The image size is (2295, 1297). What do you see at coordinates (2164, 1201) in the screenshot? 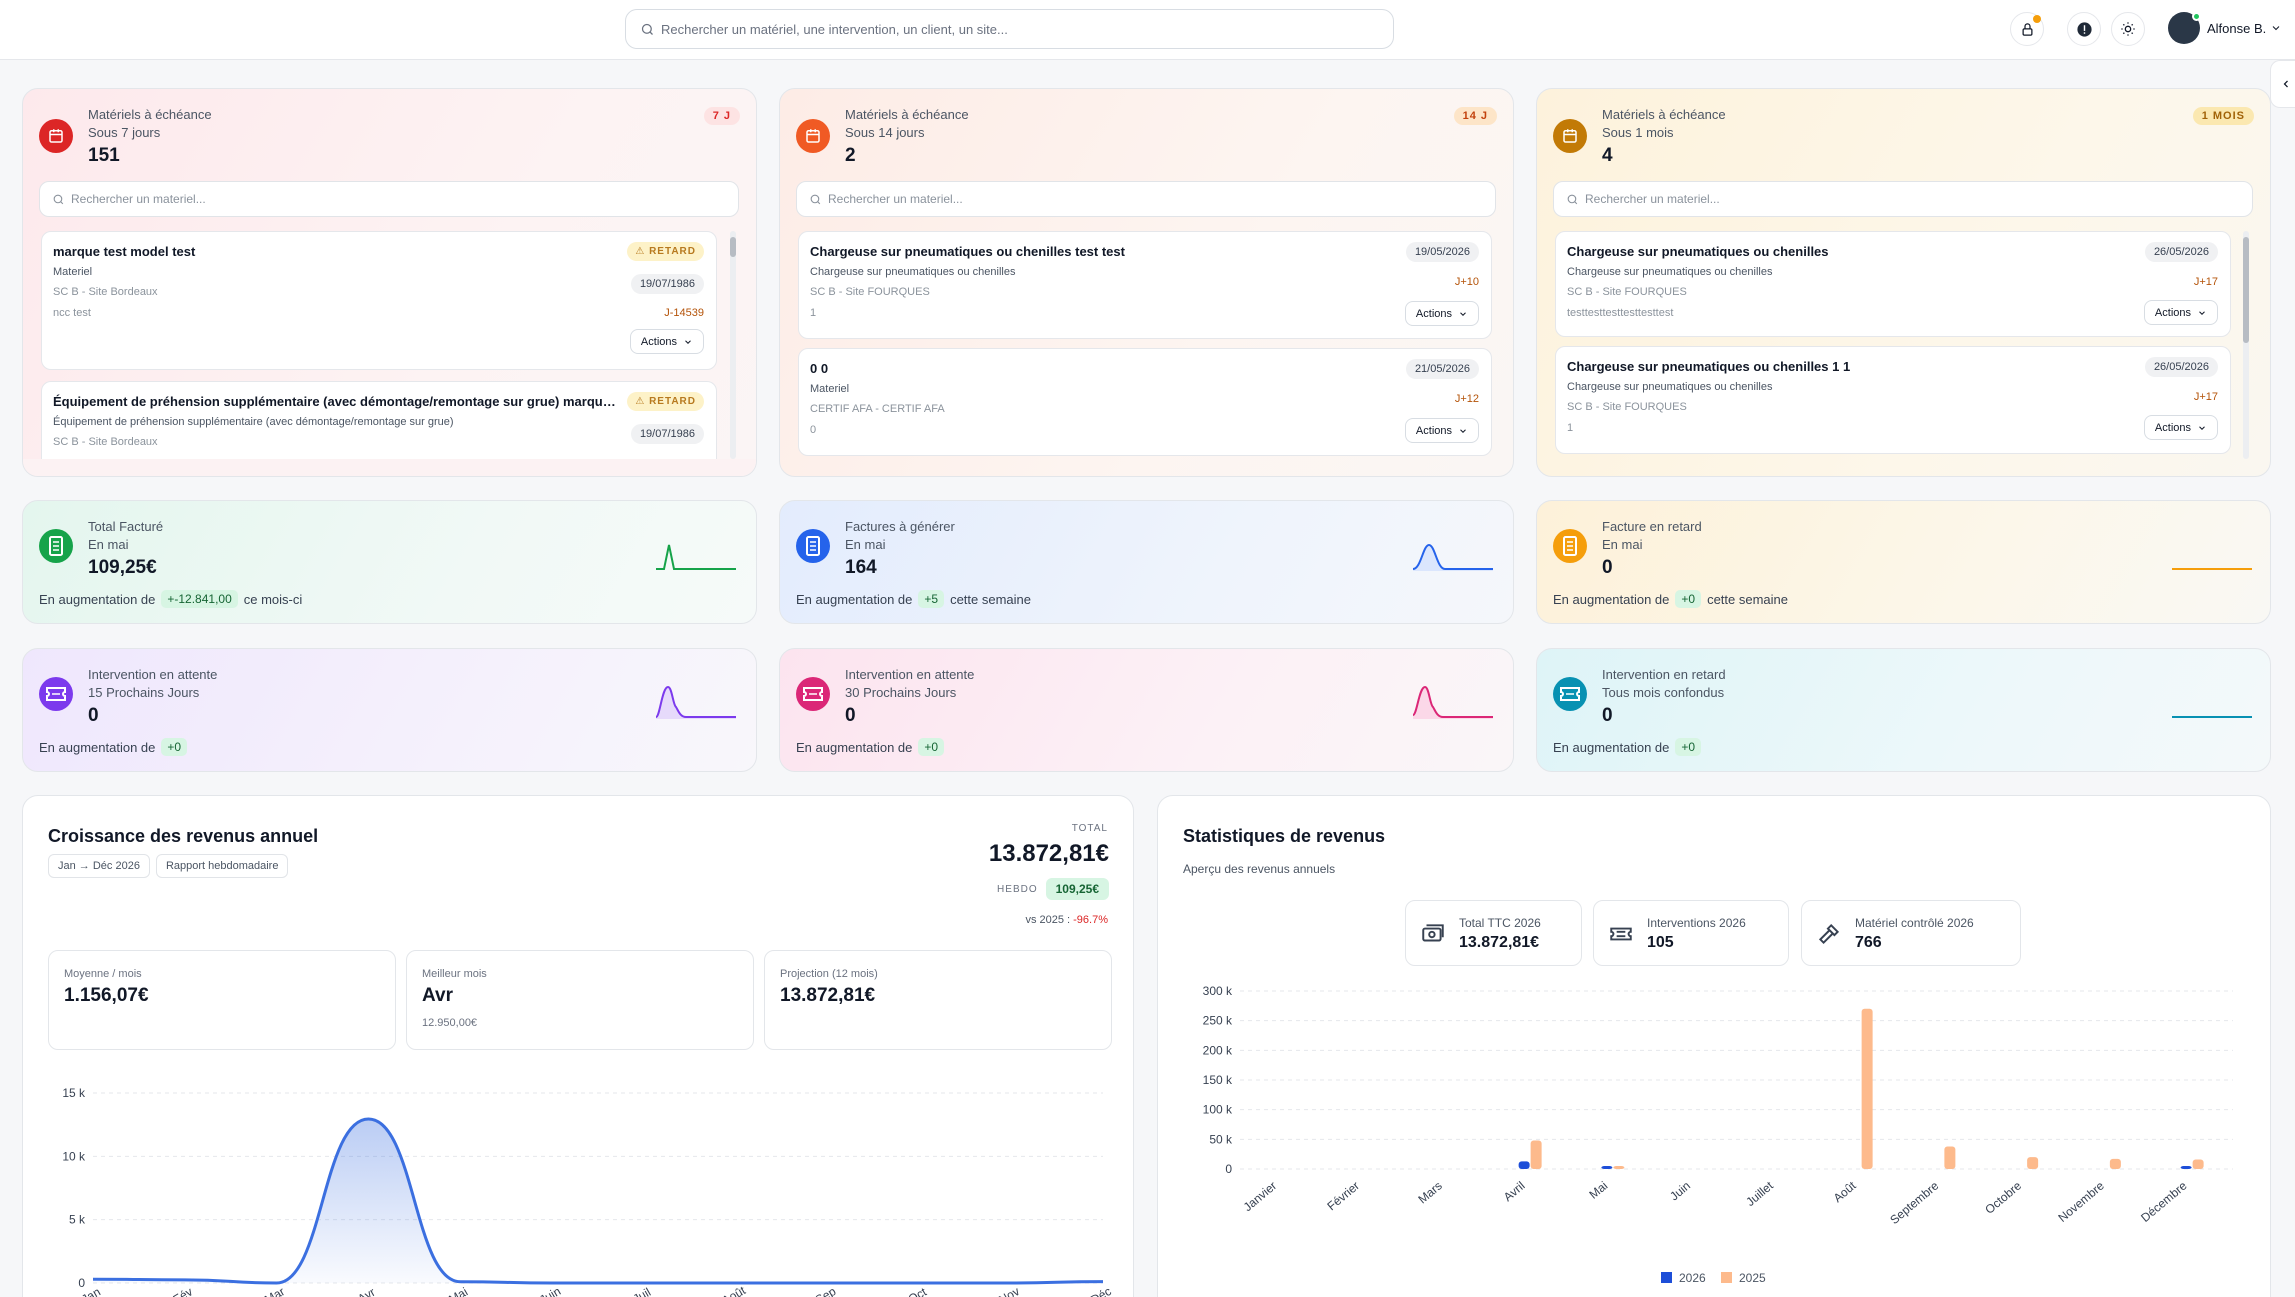
I see `x-tick-label: Décembre` at bounding box center [2164, 1201].